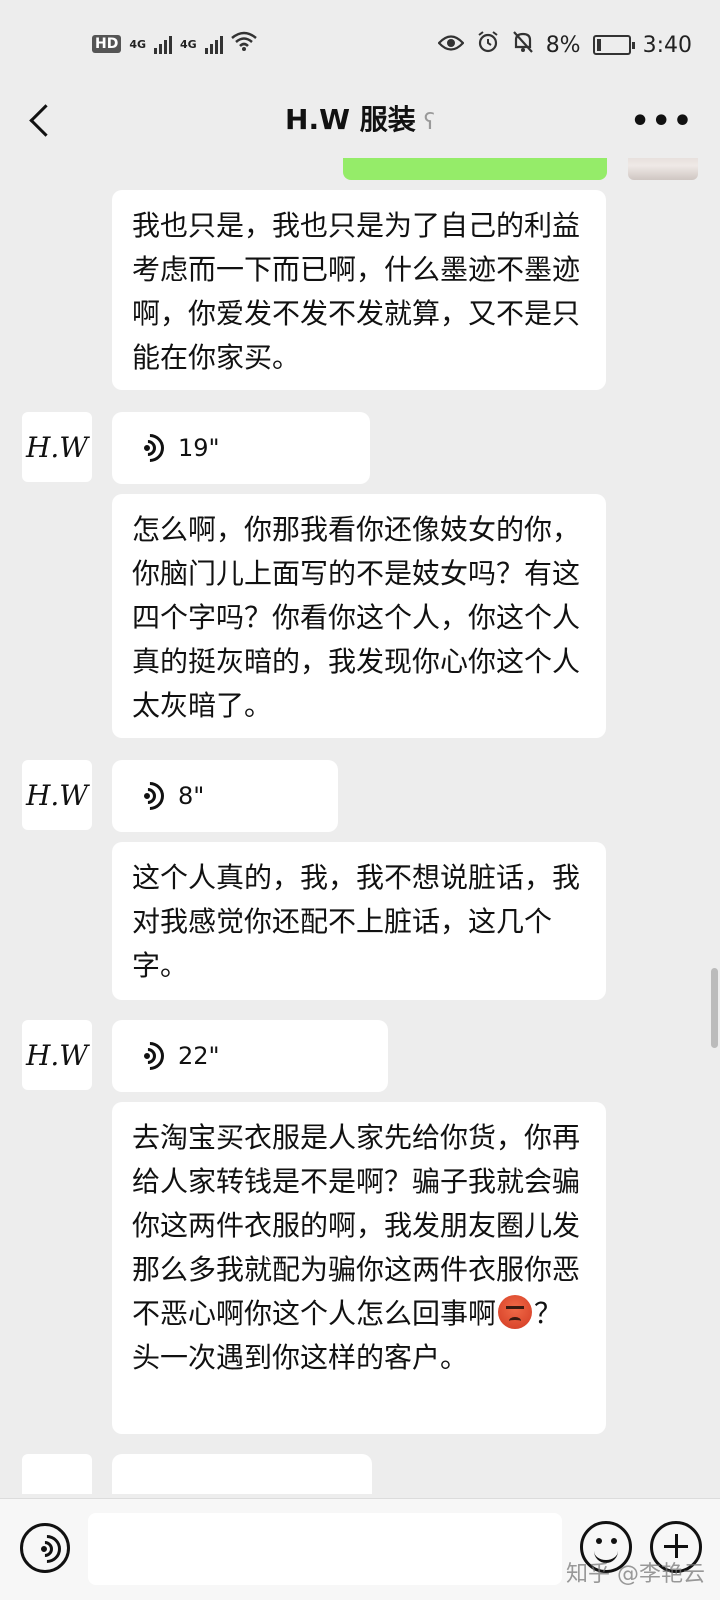 The image size is (720, 1600). What do you see at coordinates (242, 1474) in the screenshot?
I see `voice-message-partial` at bounding box center [242, 1474].